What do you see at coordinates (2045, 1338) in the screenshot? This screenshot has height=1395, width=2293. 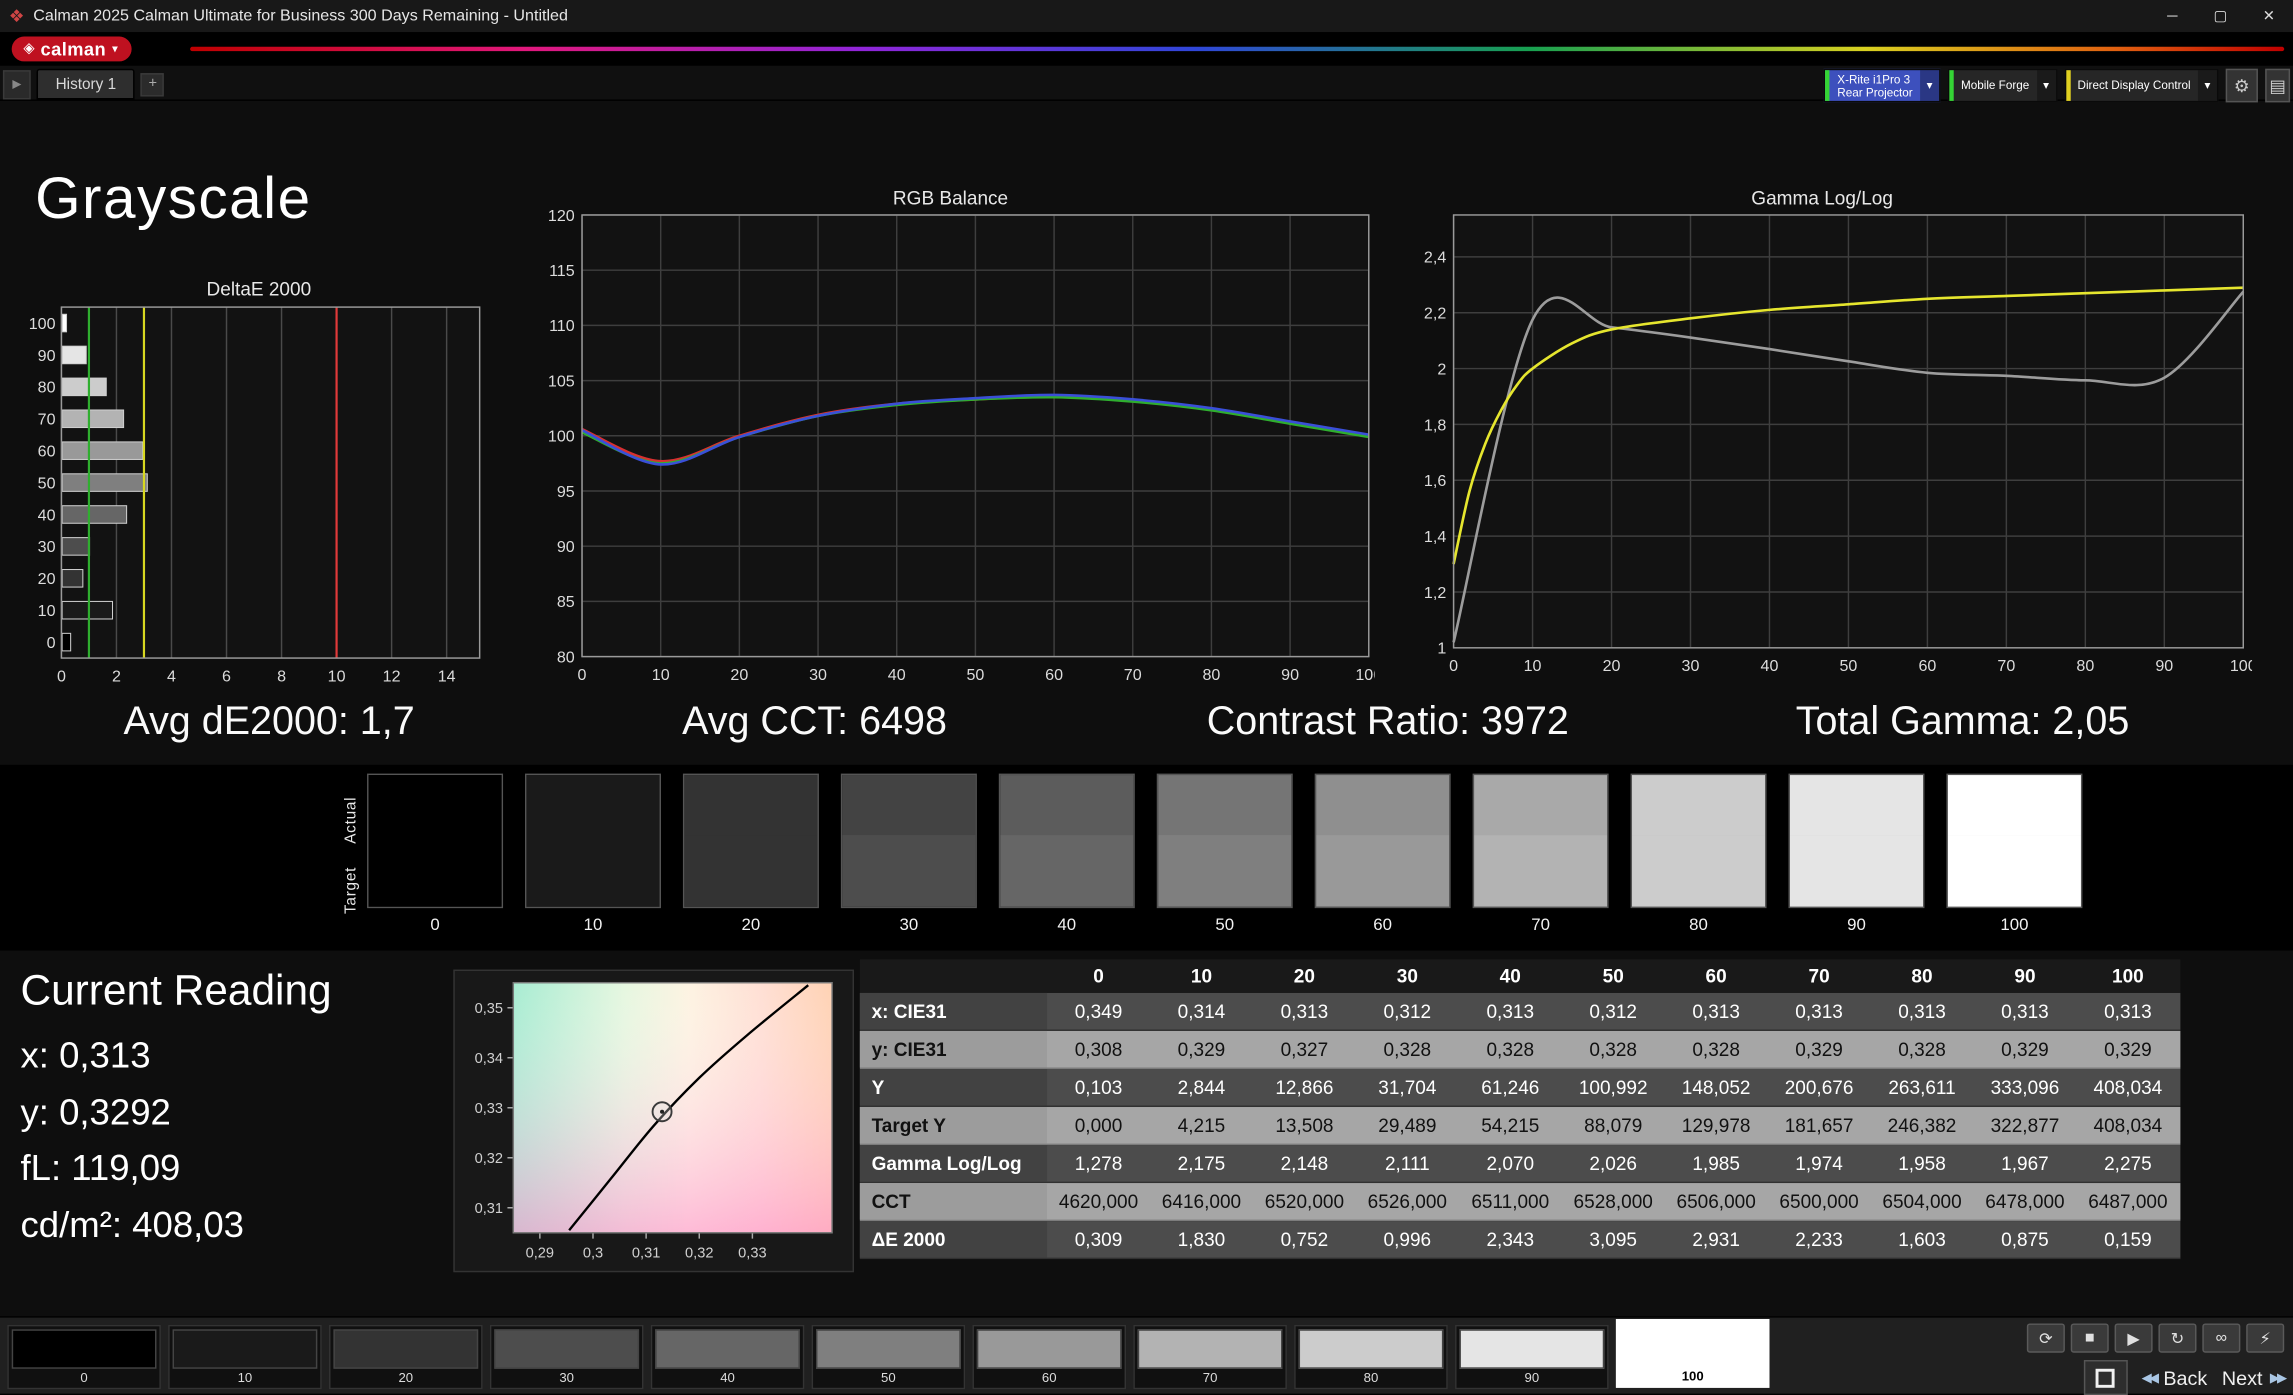 I see `continuous-read-button: ⟳` at bounding box center [2045, 1338].